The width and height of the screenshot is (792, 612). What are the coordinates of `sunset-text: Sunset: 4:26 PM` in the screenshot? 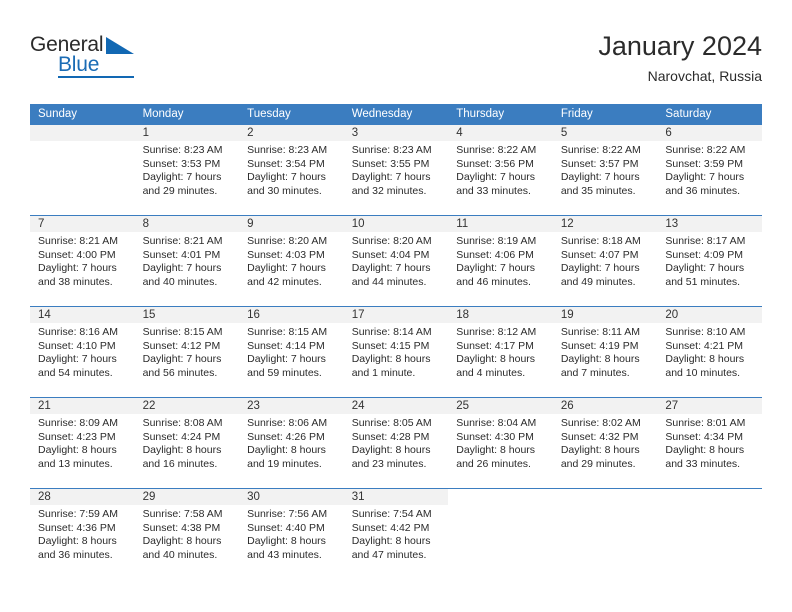 It's located at (286, 436).